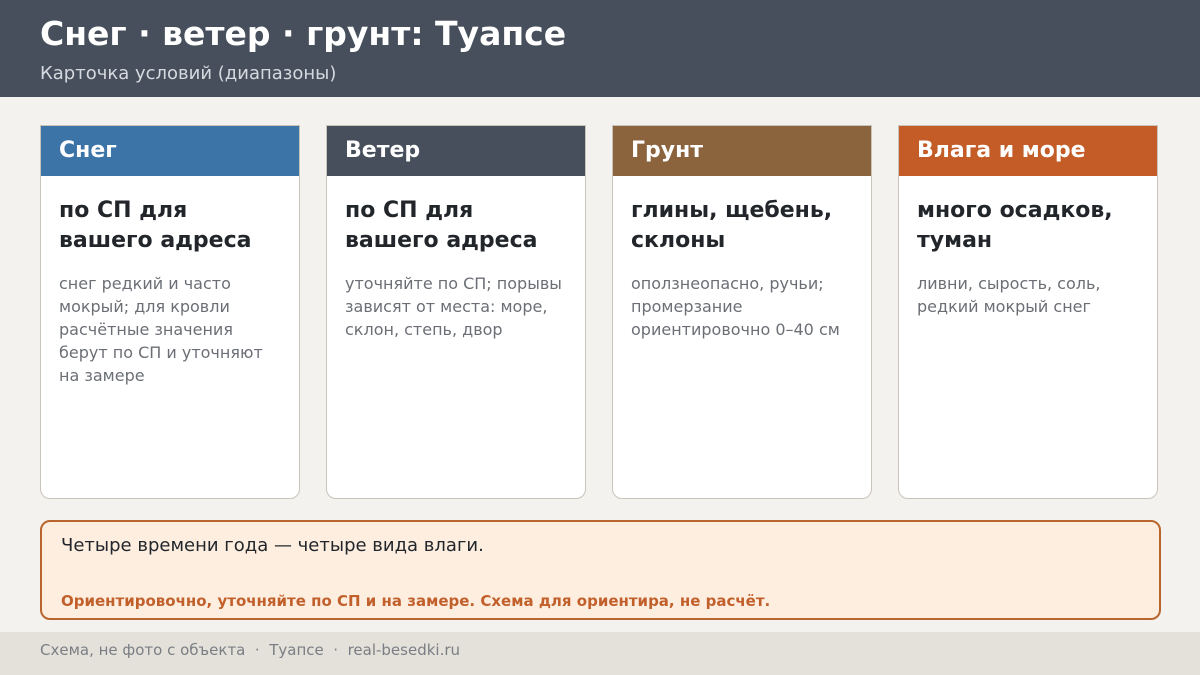  Describe the element at coordinates (1028, 151) in the screenshot. I see `card-moisture-title: Влага и море` at that location.